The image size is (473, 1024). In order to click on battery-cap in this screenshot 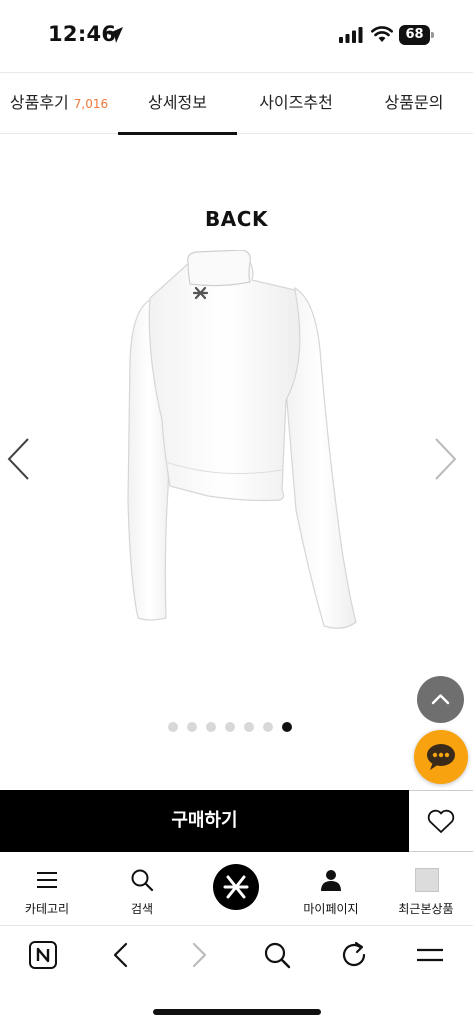, I will do `click(432, 35)`.